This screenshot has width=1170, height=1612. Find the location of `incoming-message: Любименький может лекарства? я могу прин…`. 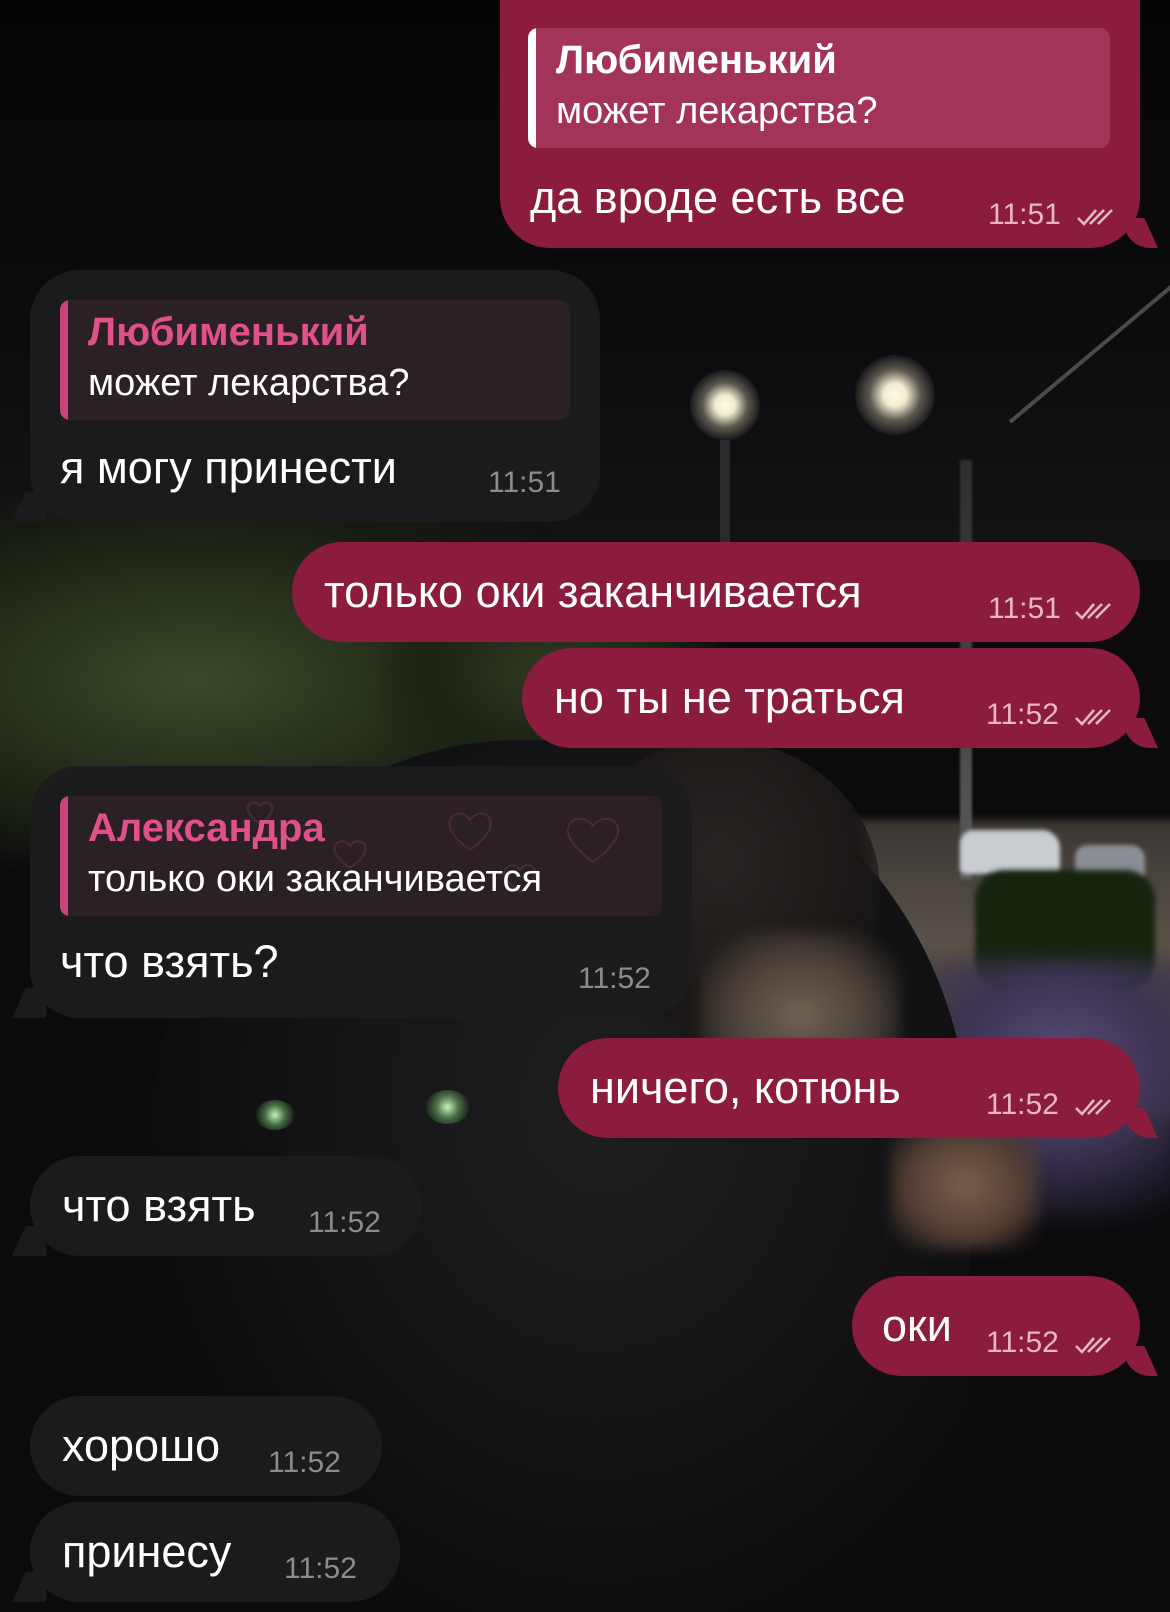

incoming-message: Любименький может лекарства? я могу прин… is located at coordinates (306, 396).